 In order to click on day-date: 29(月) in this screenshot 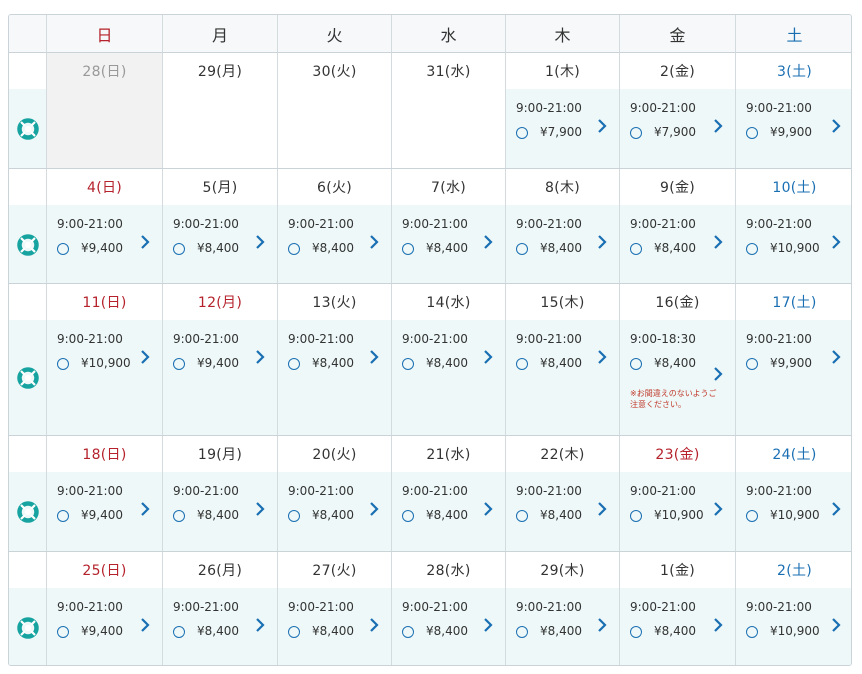, I will do `click(220, 72)`.